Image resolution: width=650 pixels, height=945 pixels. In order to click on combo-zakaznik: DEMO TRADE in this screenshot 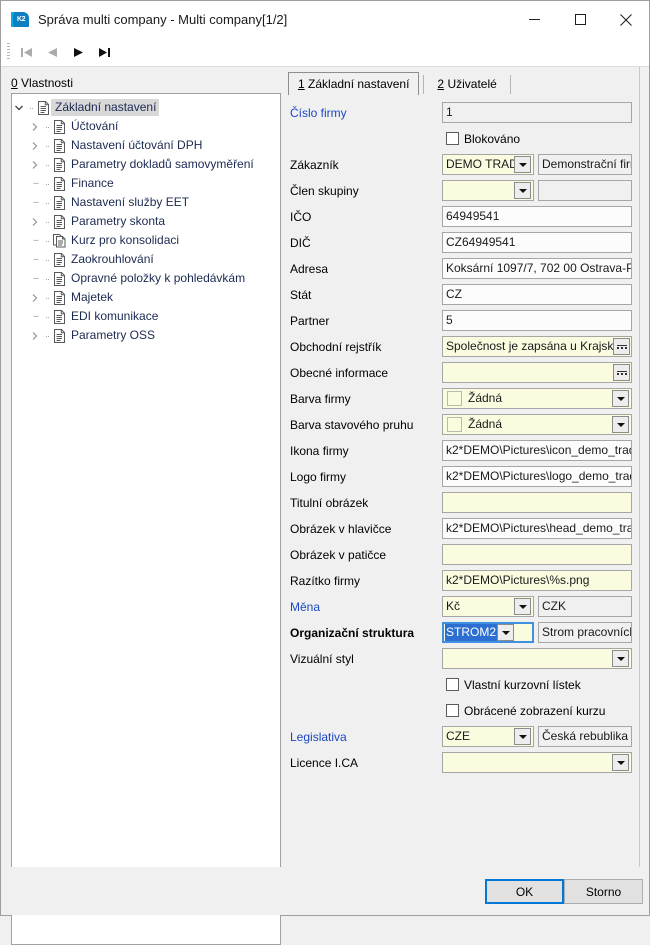, I will do `click(488, 164)`.